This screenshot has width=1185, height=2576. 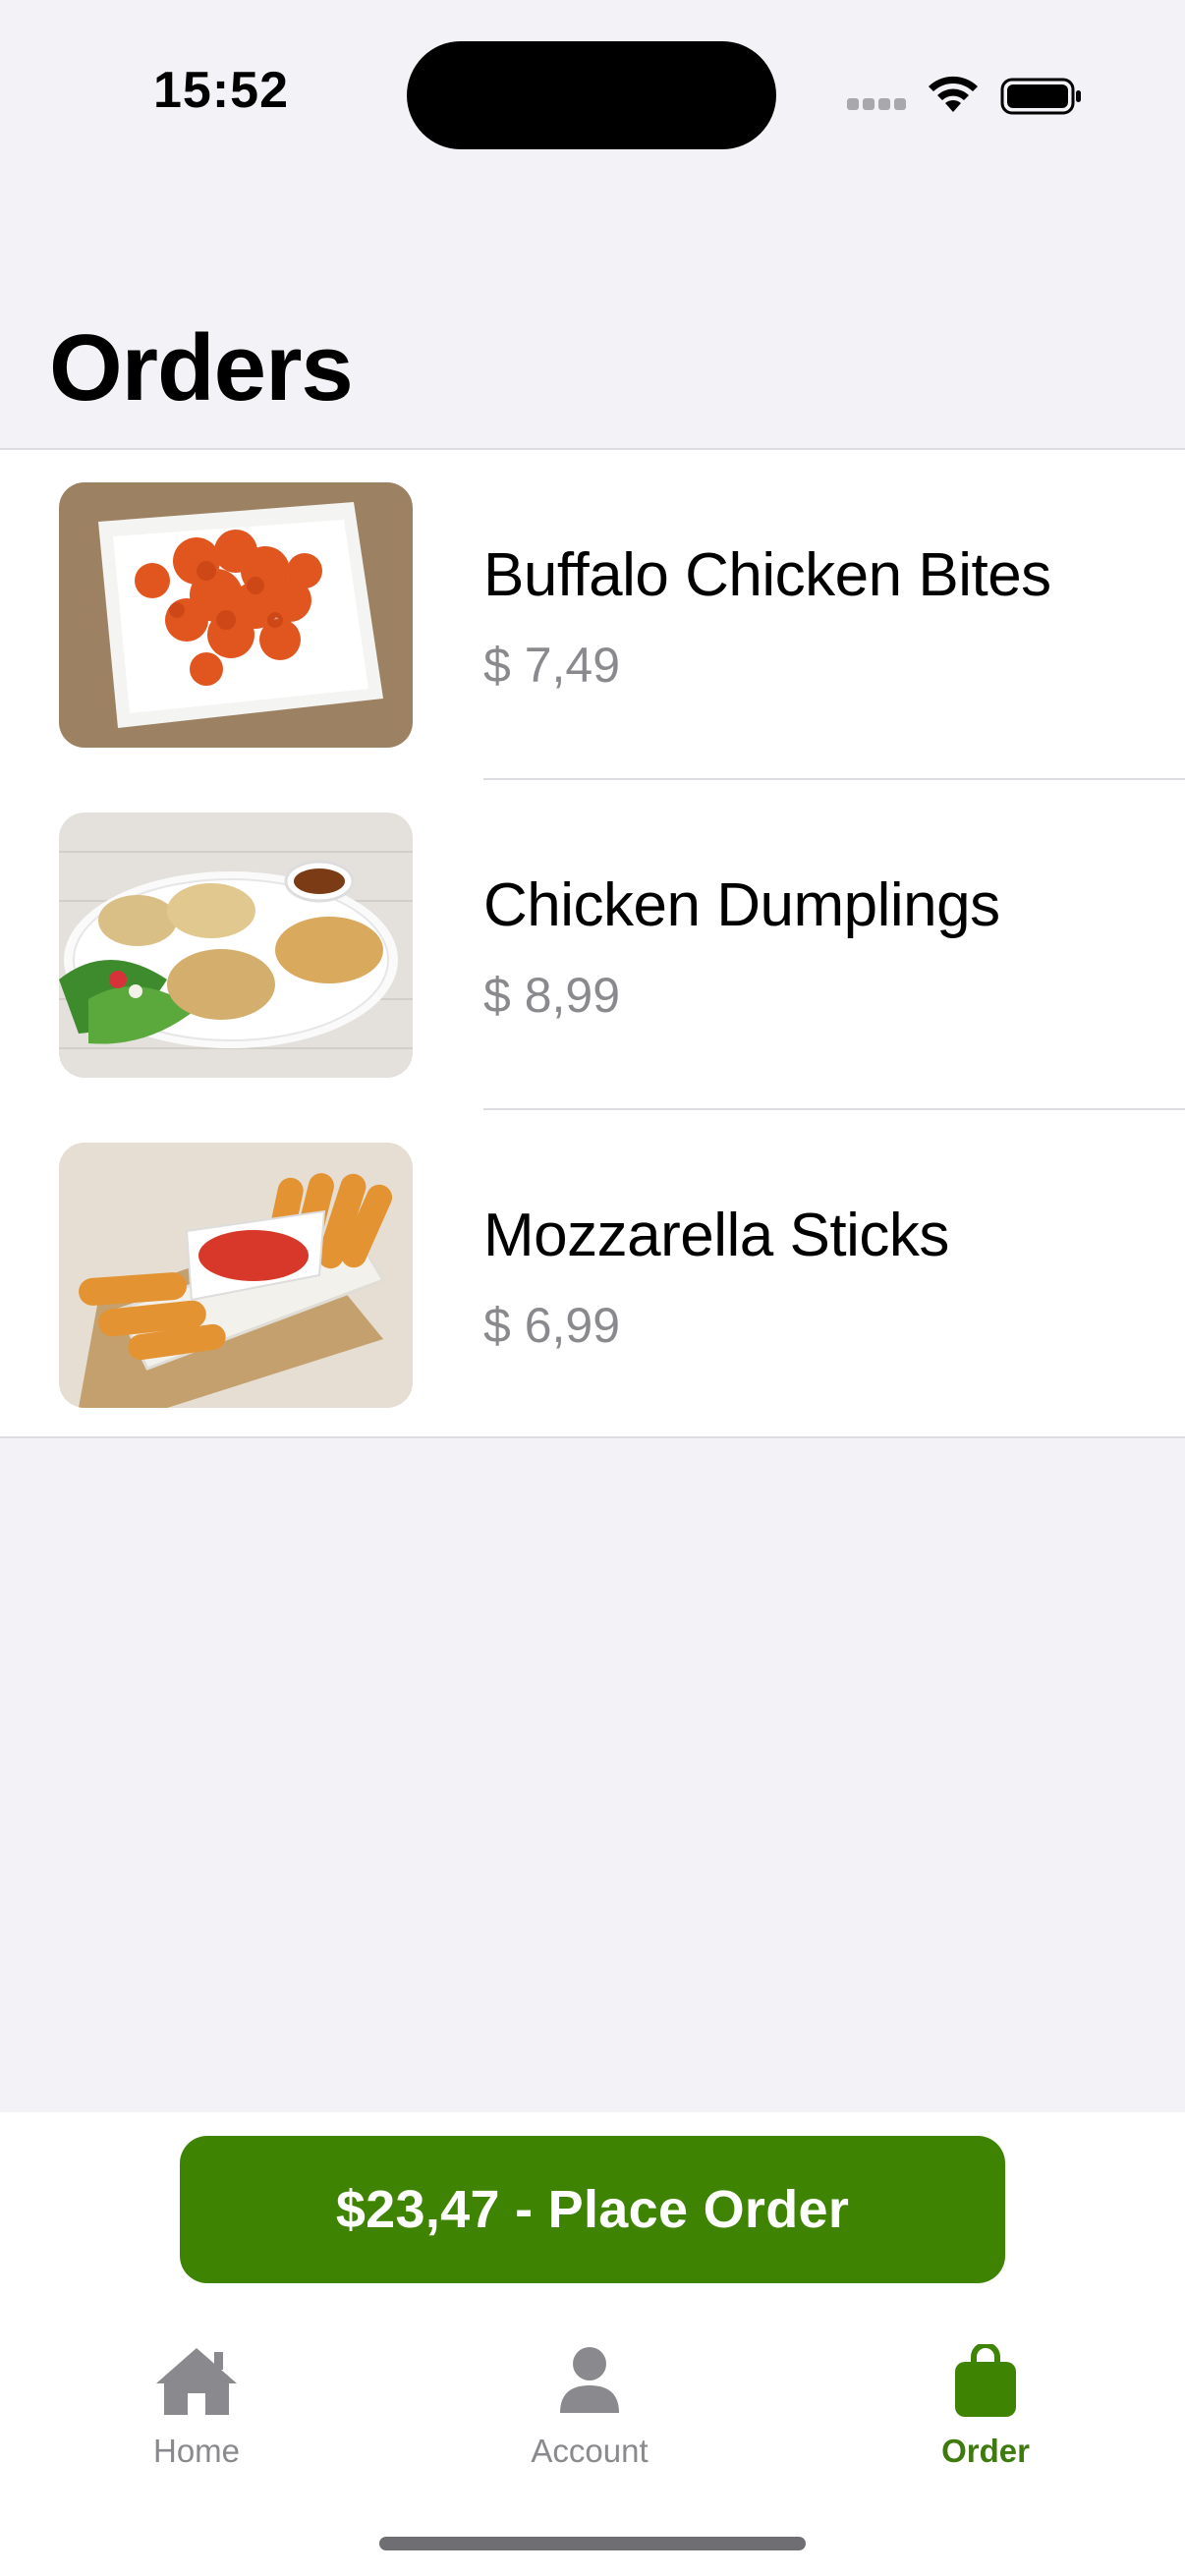 I want to click on tab-home: Home, so click(x=197, y=2413).